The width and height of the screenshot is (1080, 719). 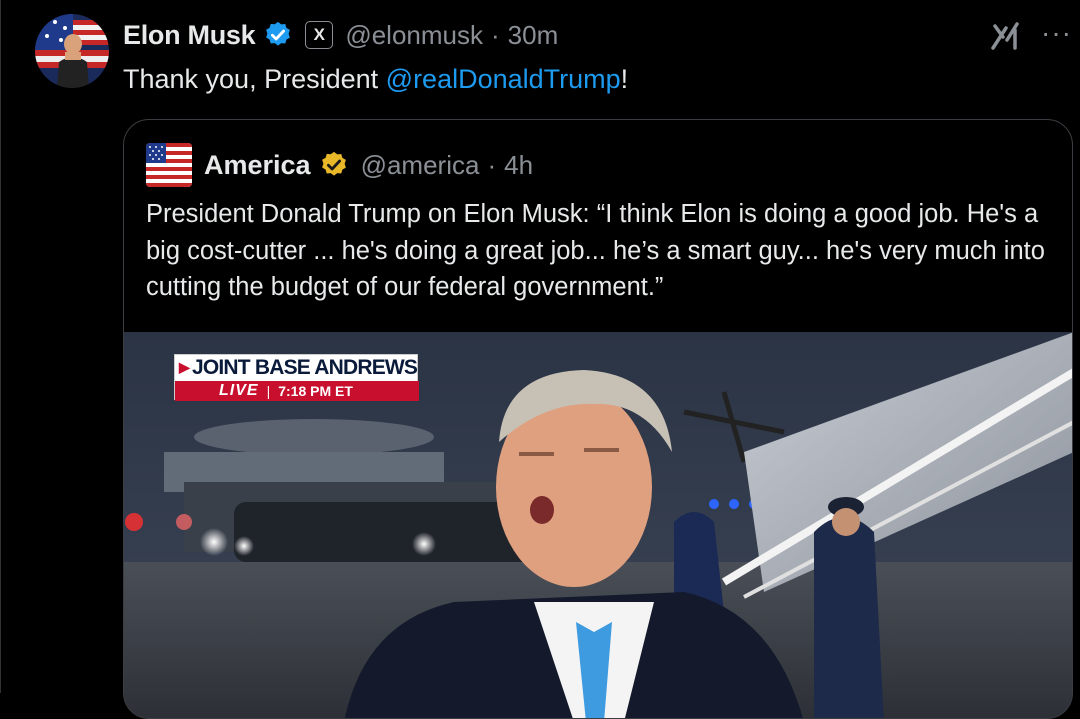 I want to click on chyron-time: 7:18 PM ET, so click(x=315, y=391).